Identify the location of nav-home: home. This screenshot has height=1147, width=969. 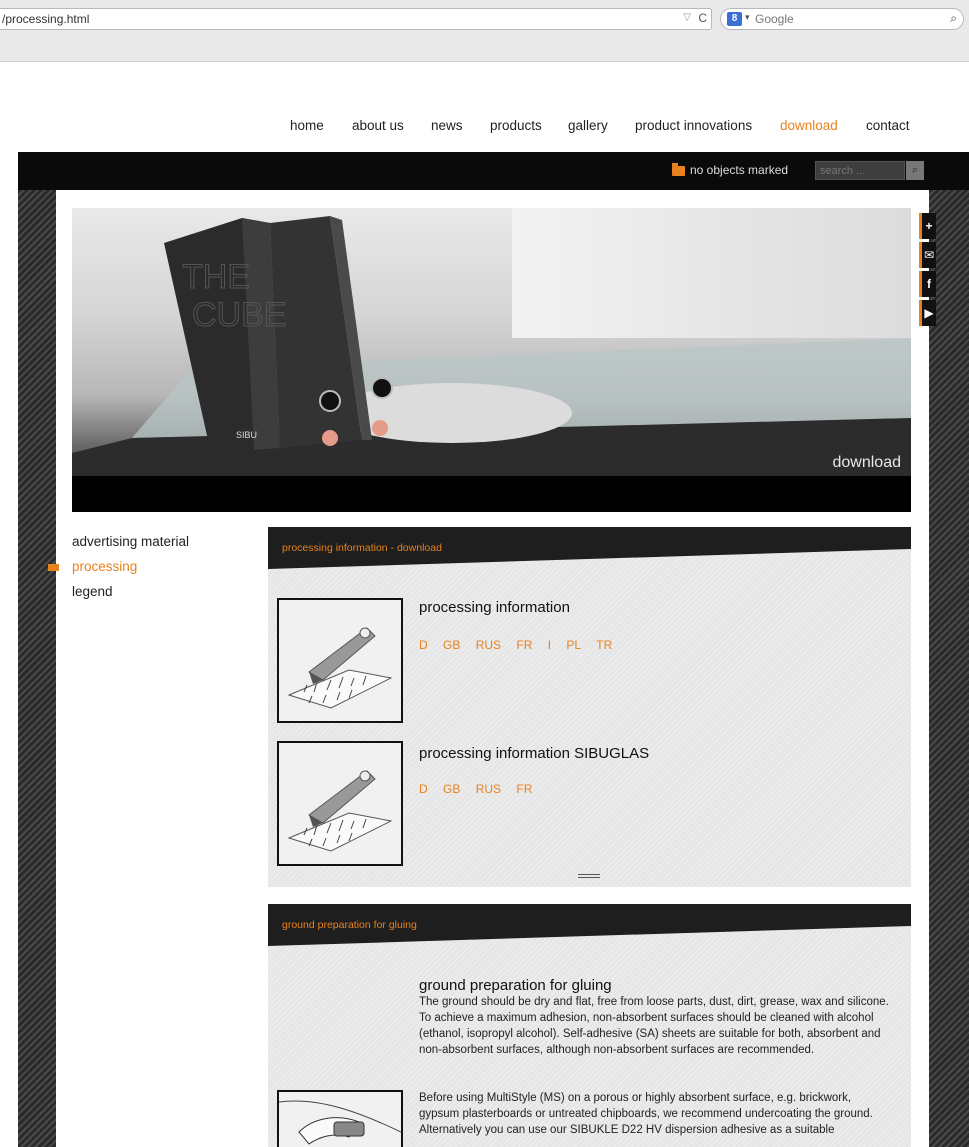
(307, 125).